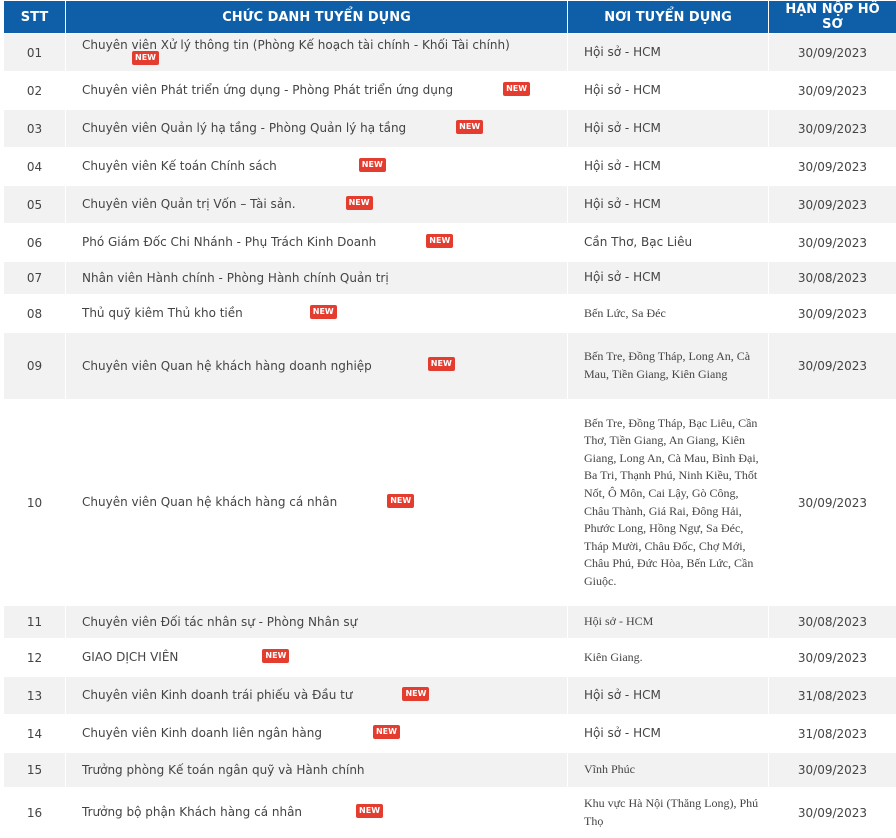 This screenshot has height=838, width=896. Describe the element at coordinates (34, 622) in the screenshot. I see `row-number: 11` at that location.